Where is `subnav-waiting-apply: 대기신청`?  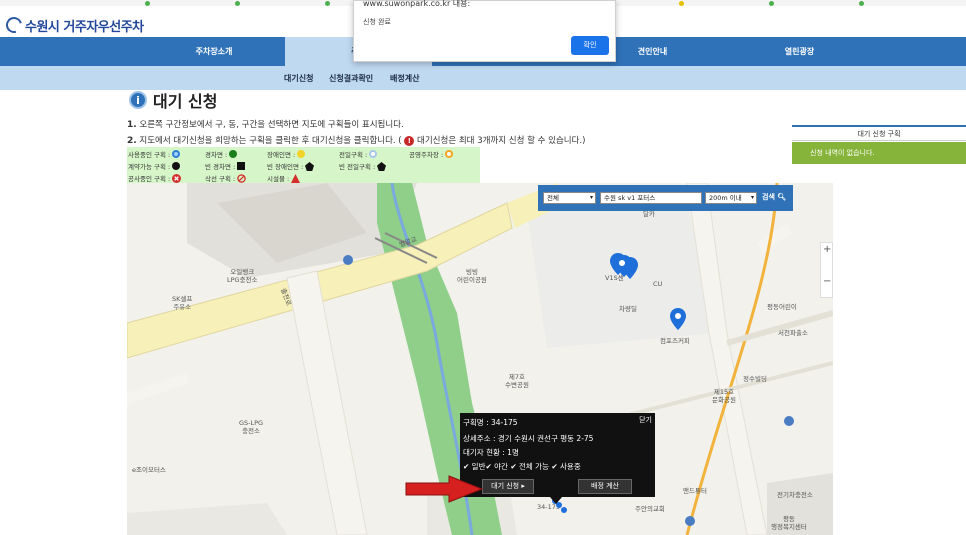 subnav-waiting-apply: 대기신청 is located at coordinates (298, 78).